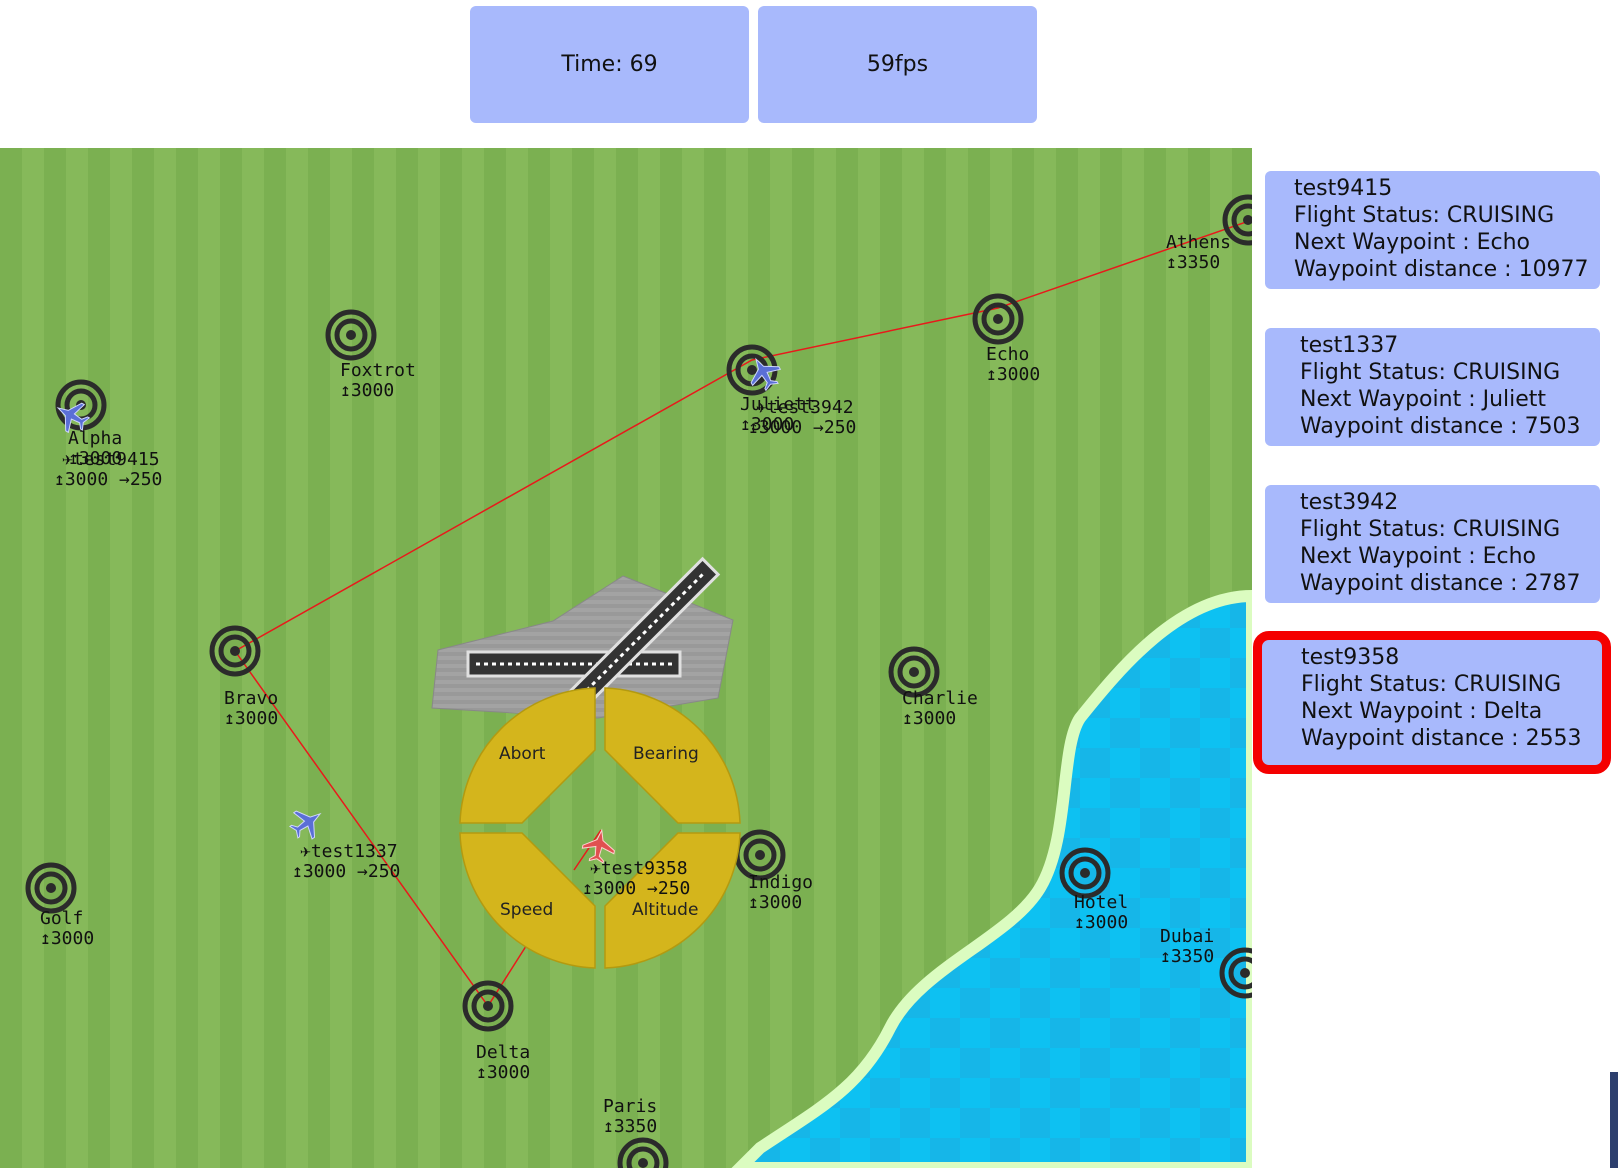 The width and height of the screenshot is (1618, 1168). Describe the element at coordinates (1198, 242) in the screenshot. I see `waypoint-name: Athens` at that location.